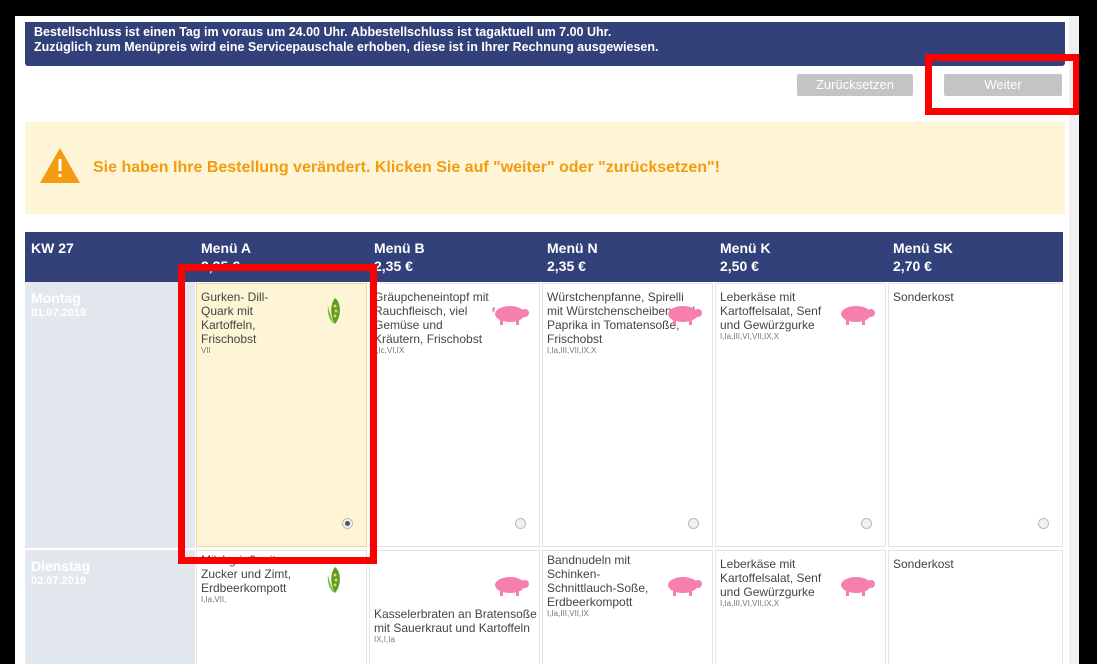 The image size is (1097, 664). Describe the element at coordinates (800, 257) in the screenshot. I see `menu-k-header: Menü K 2,50 €` at that location.